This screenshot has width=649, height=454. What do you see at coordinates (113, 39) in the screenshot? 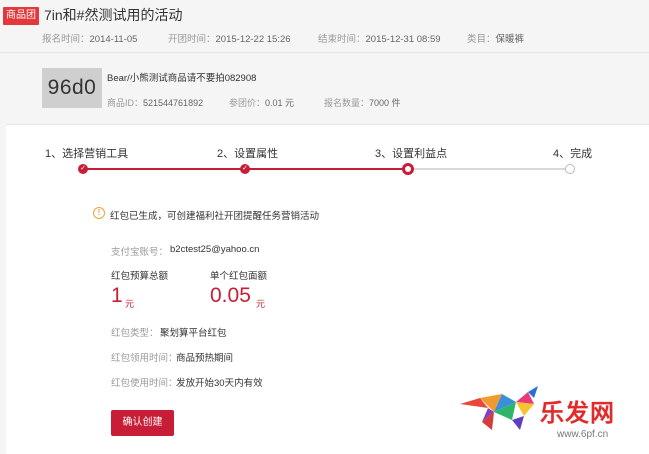
I see `meta-value: 2014-11-05` at bounding box center [113, 39].